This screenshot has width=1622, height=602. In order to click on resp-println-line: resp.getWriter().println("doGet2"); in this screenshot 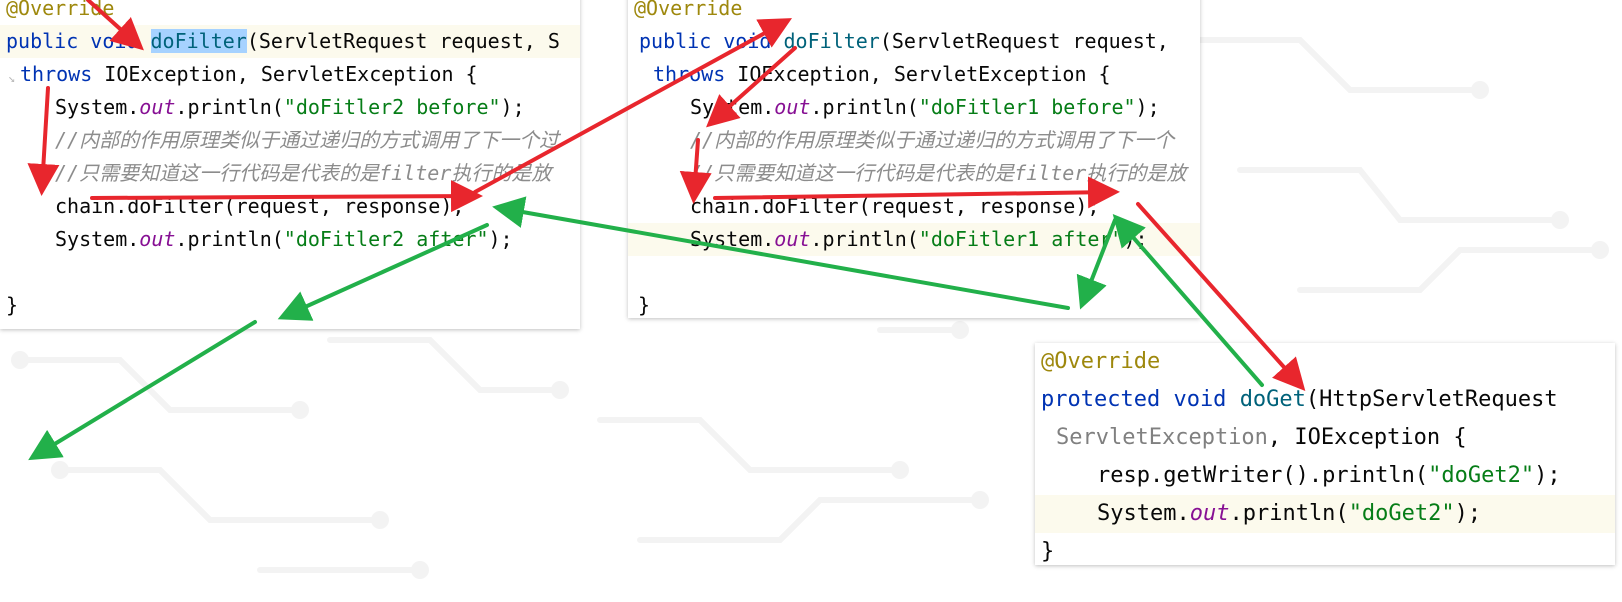, I will do `click(1325, 476)`.